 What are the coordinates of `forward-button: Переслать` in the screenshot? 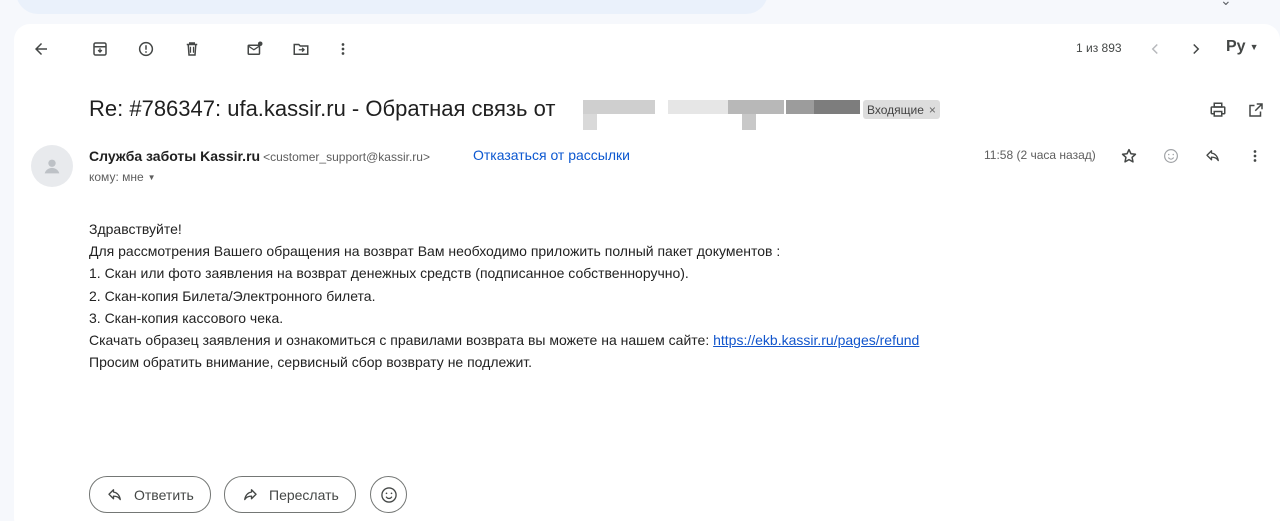 It's located at (290, 494).